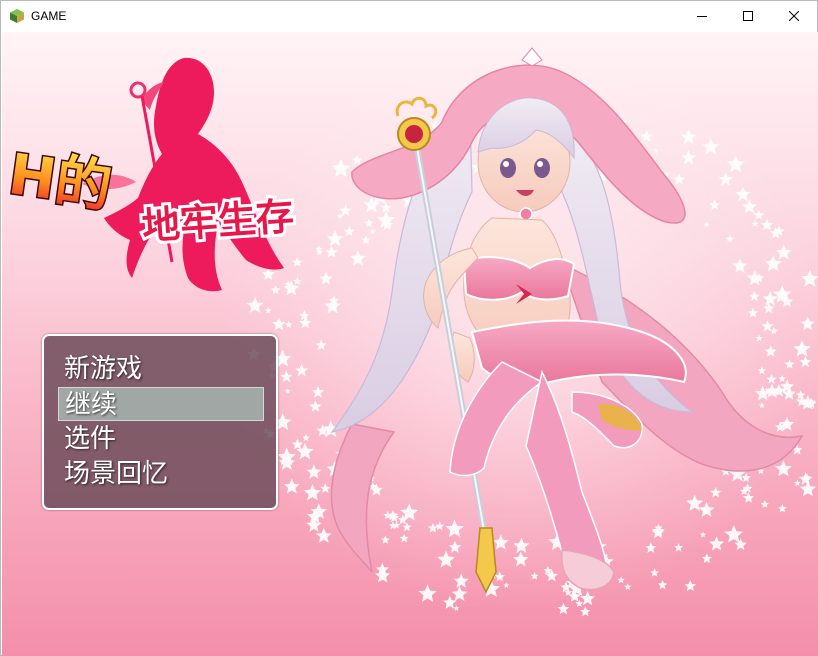  What do you see at coordinates (161, 474) in the screenshot?
I see `menu-item-scene-recall: 场景回忆` at bounding box center [161, 474].